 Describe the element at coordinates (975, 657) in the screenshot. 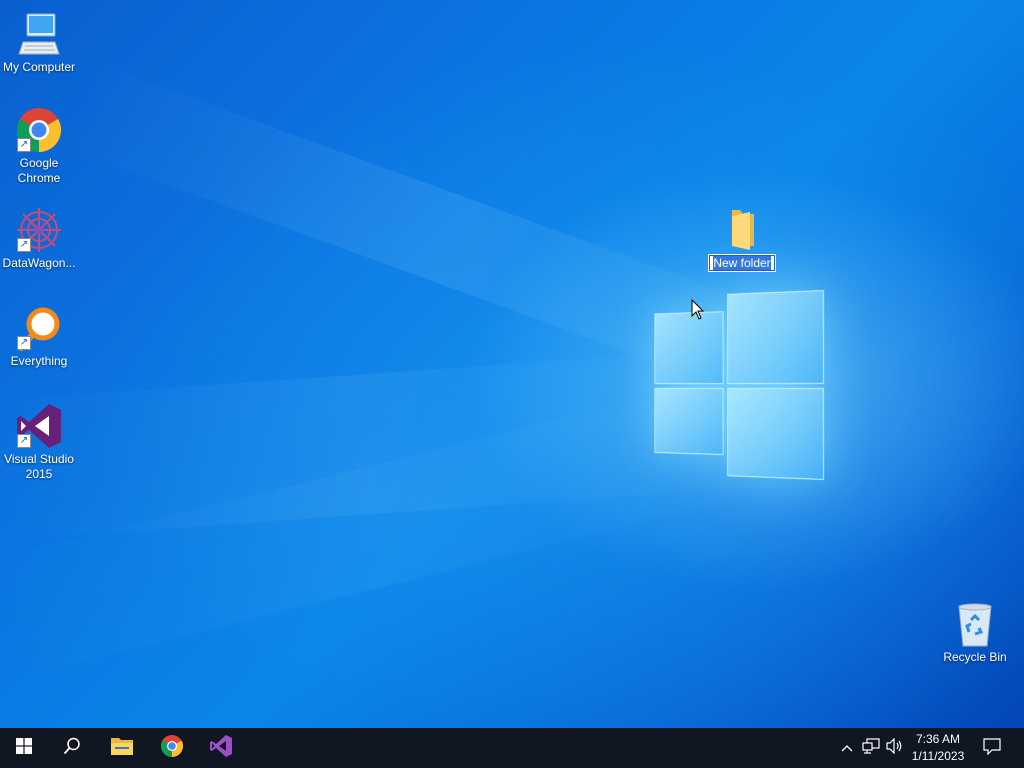

I see `desktop-icon-label: Recycle Bin` at that location.